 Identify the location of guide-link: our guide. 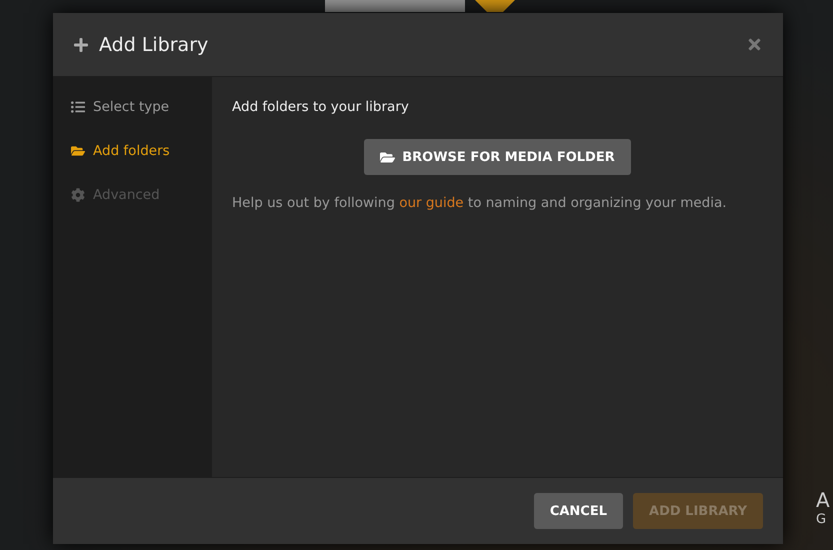
(431, 203).